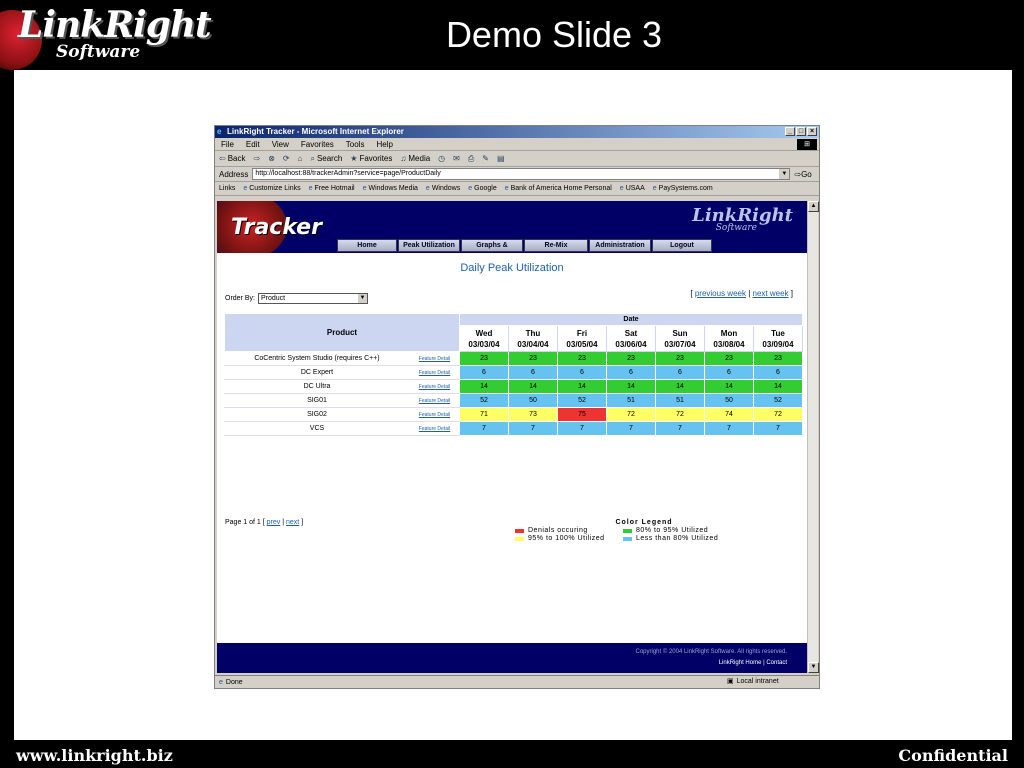 The width and height of the screenshot is (1024, 768). Describe the element at coordinates (729, 338) in the screenshot. I see `day-header: Mon 03/08/04` at that location.